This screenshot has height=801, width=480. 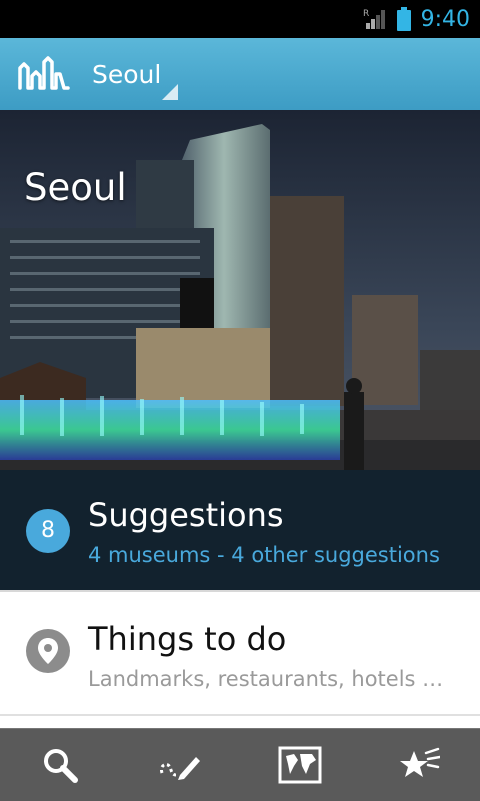 I want to click on world-map-icon, so click(x=300, y=765).